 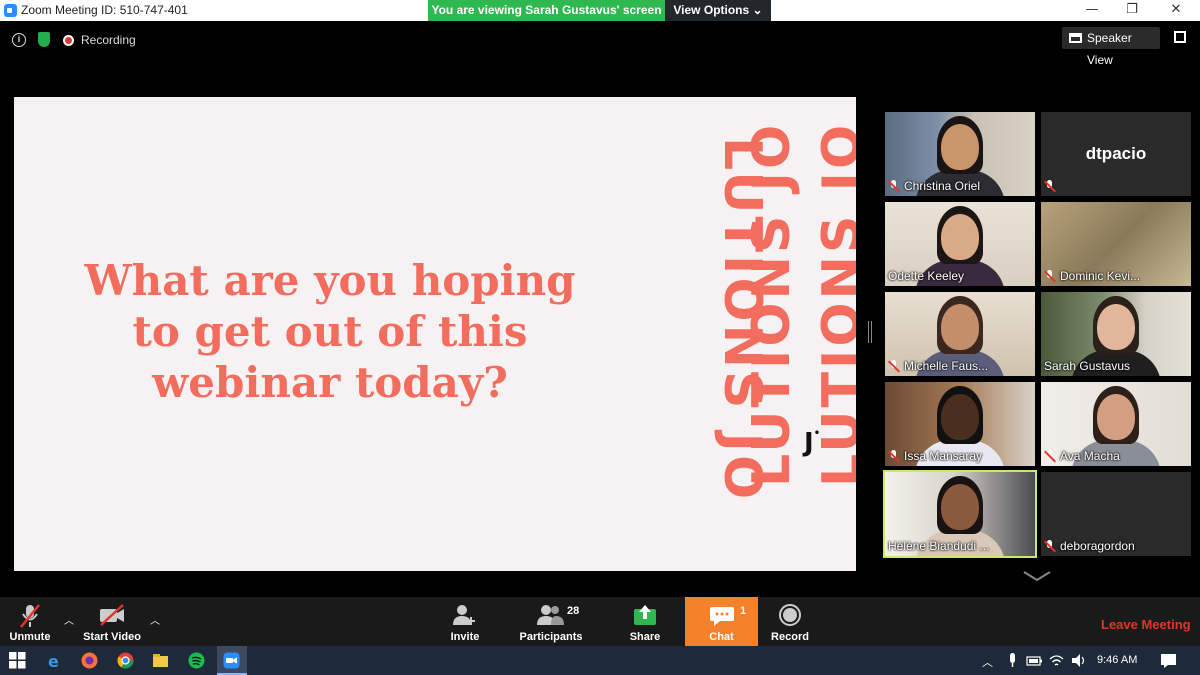 I want to click on chevron-down-icon: ⌄, so click(x=757, y=10).